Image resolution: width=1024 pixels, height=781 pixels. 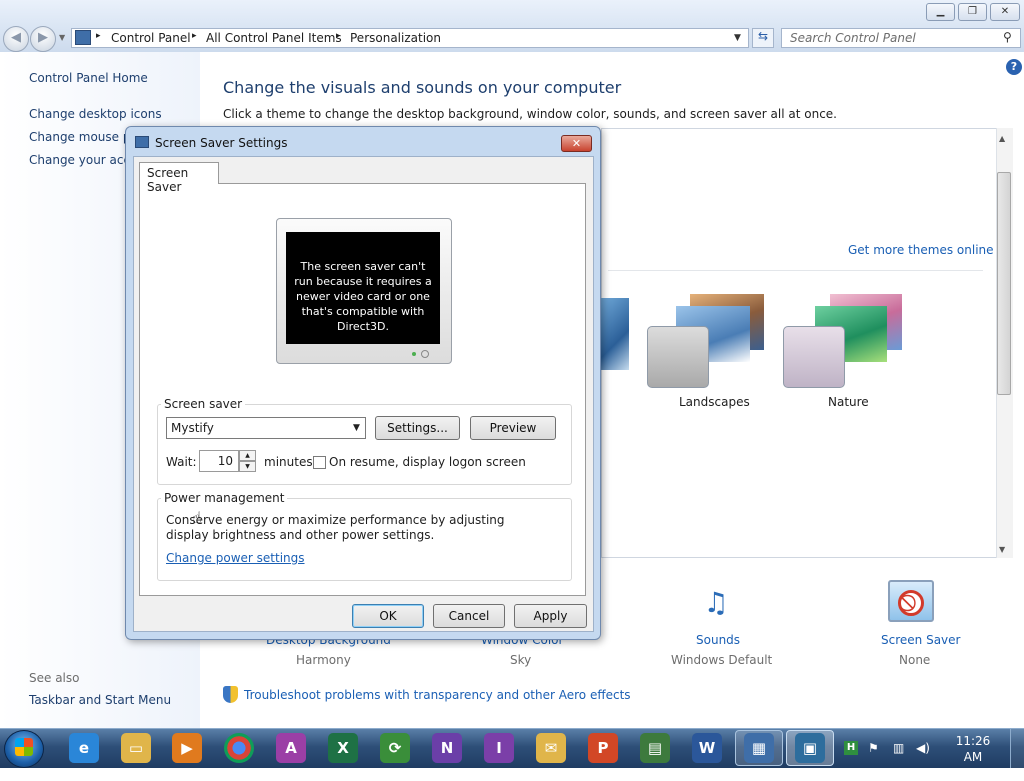 I want to click on refresh-button: ⇆, so click(x=763, y=38).